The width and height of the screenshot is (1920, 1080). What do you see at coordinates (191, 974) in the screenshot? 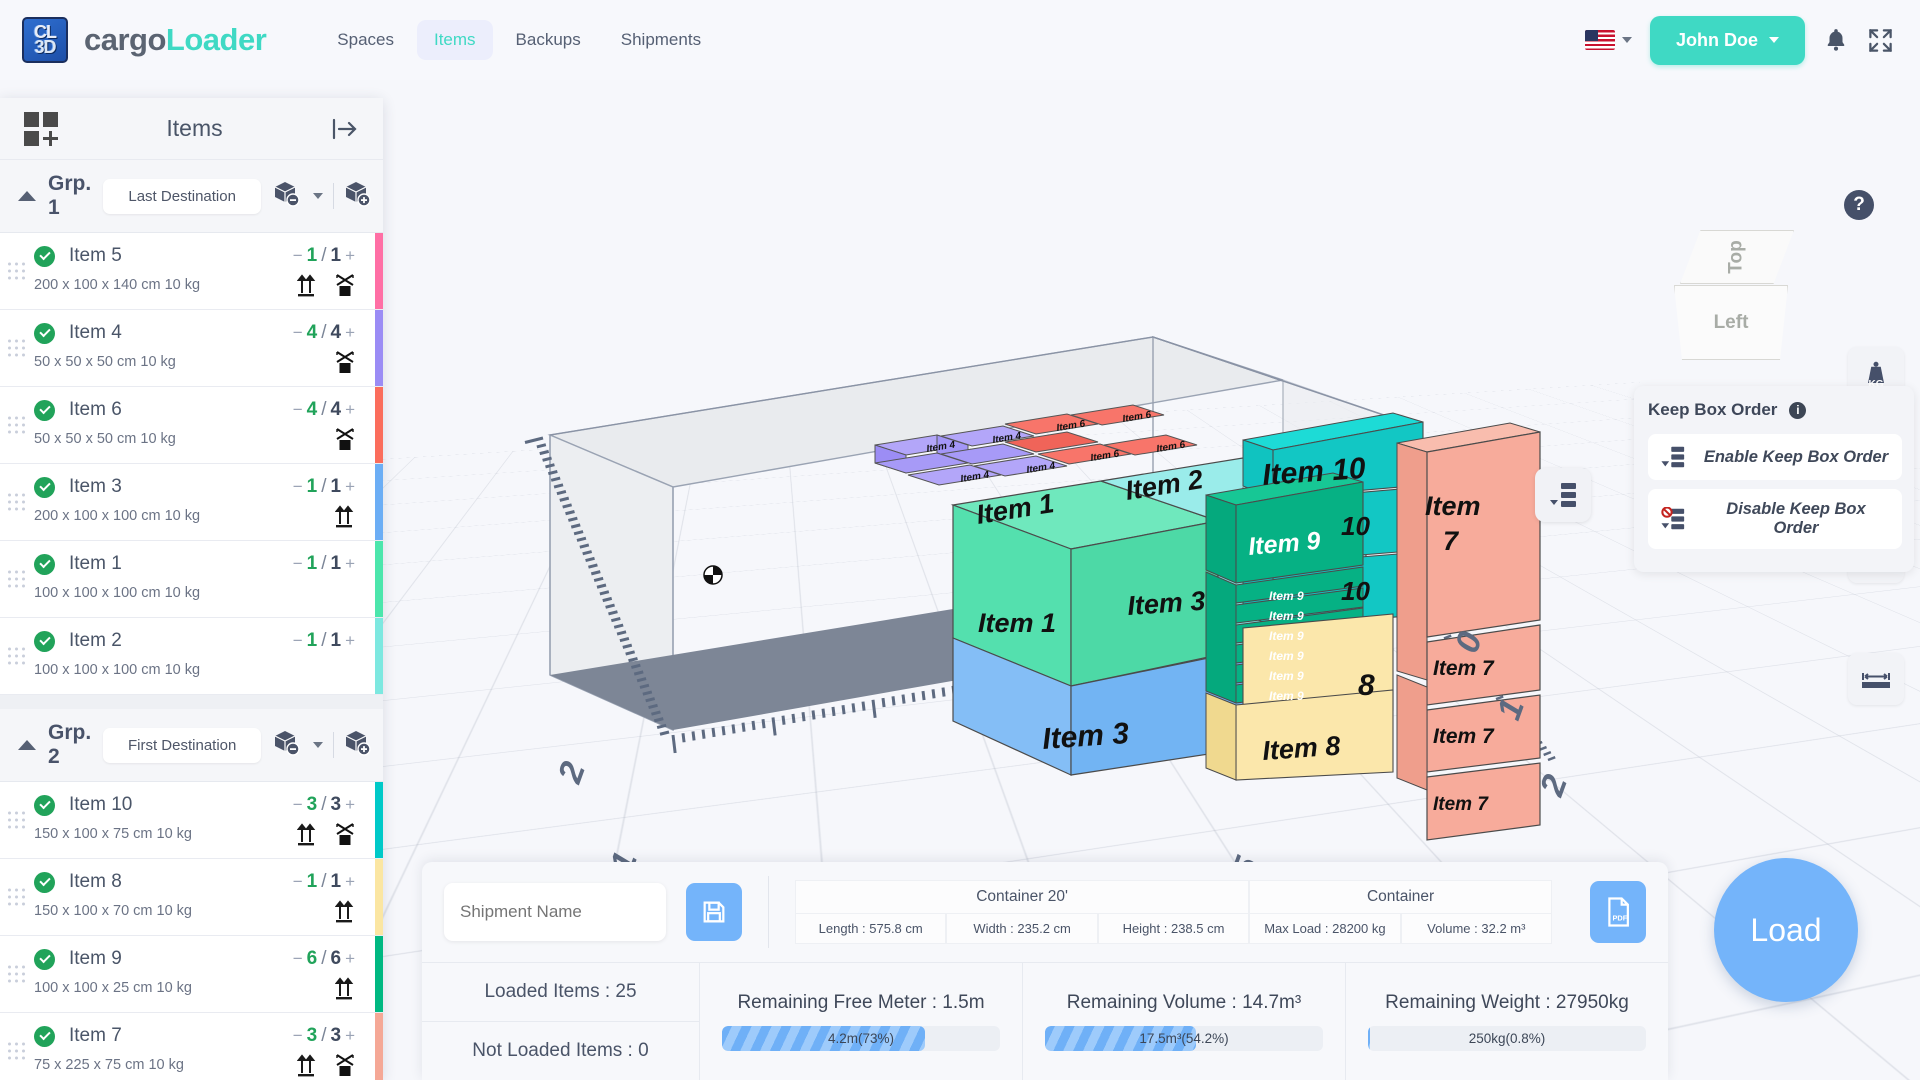
I see `item-row: Item 9−6/6 +100 x 100 x 25 cm 10 kg` at bounding box center [191, 974].